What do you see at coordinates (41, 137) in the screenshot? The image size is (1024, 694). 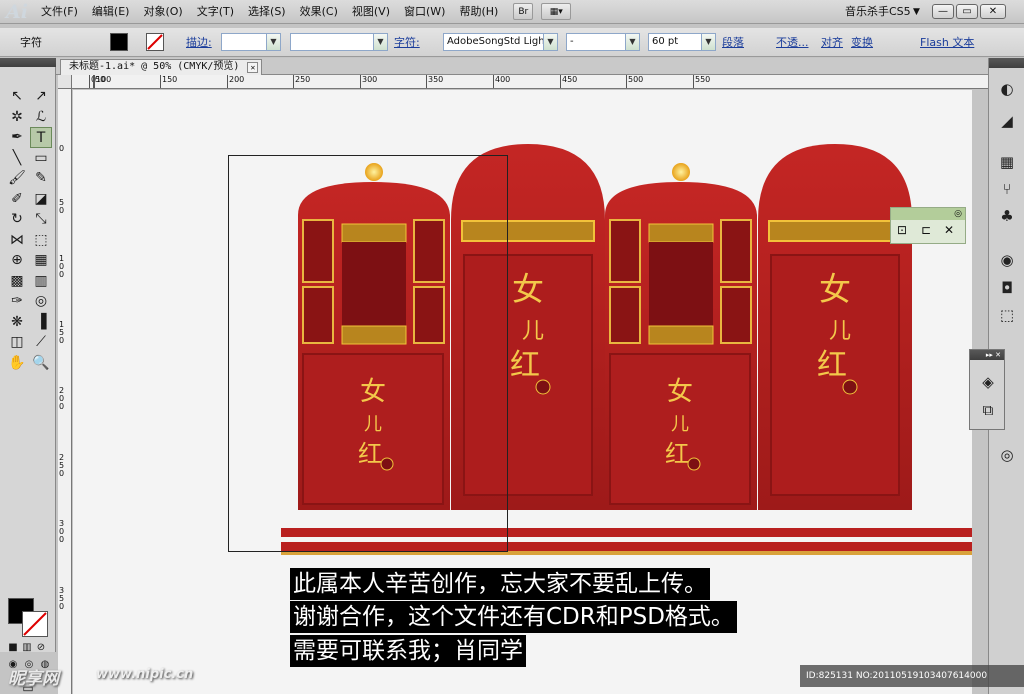 I see `type-tool: T` at bounding box center [41, 137].